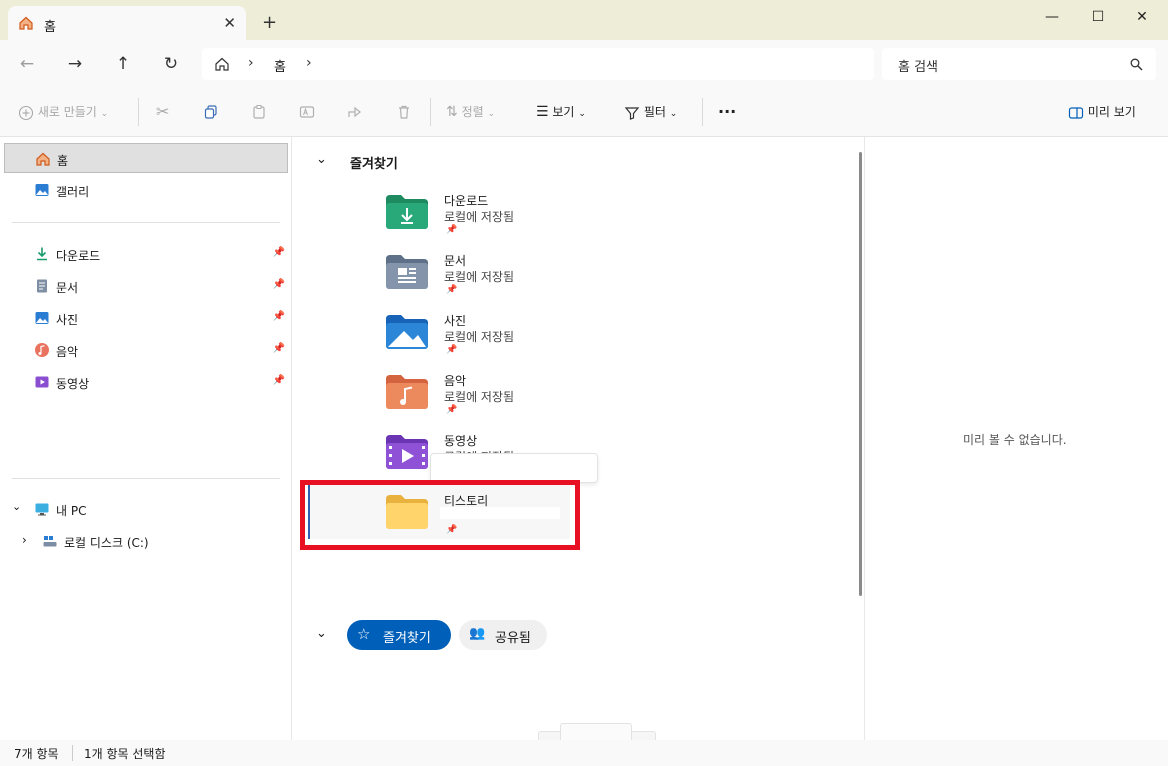 The height and width of the screenshot is (766, 1168). I want to click on up-button: ↑, so click(123, 64).